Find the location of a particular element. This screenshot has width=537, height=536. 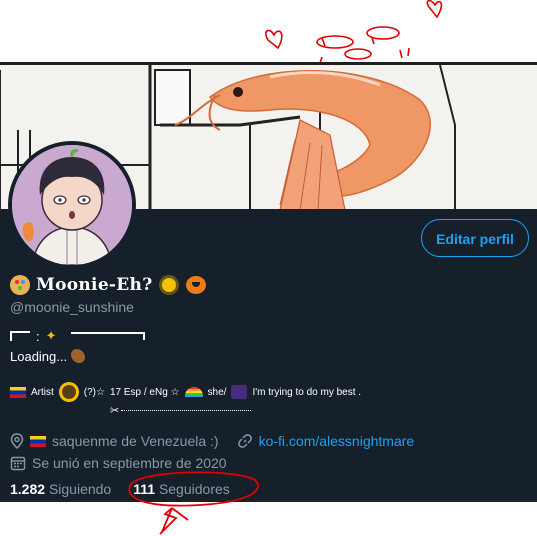

profile-stats: 1.282 Siguiendo 111 Seguidores is located at coordinates (120, 489).